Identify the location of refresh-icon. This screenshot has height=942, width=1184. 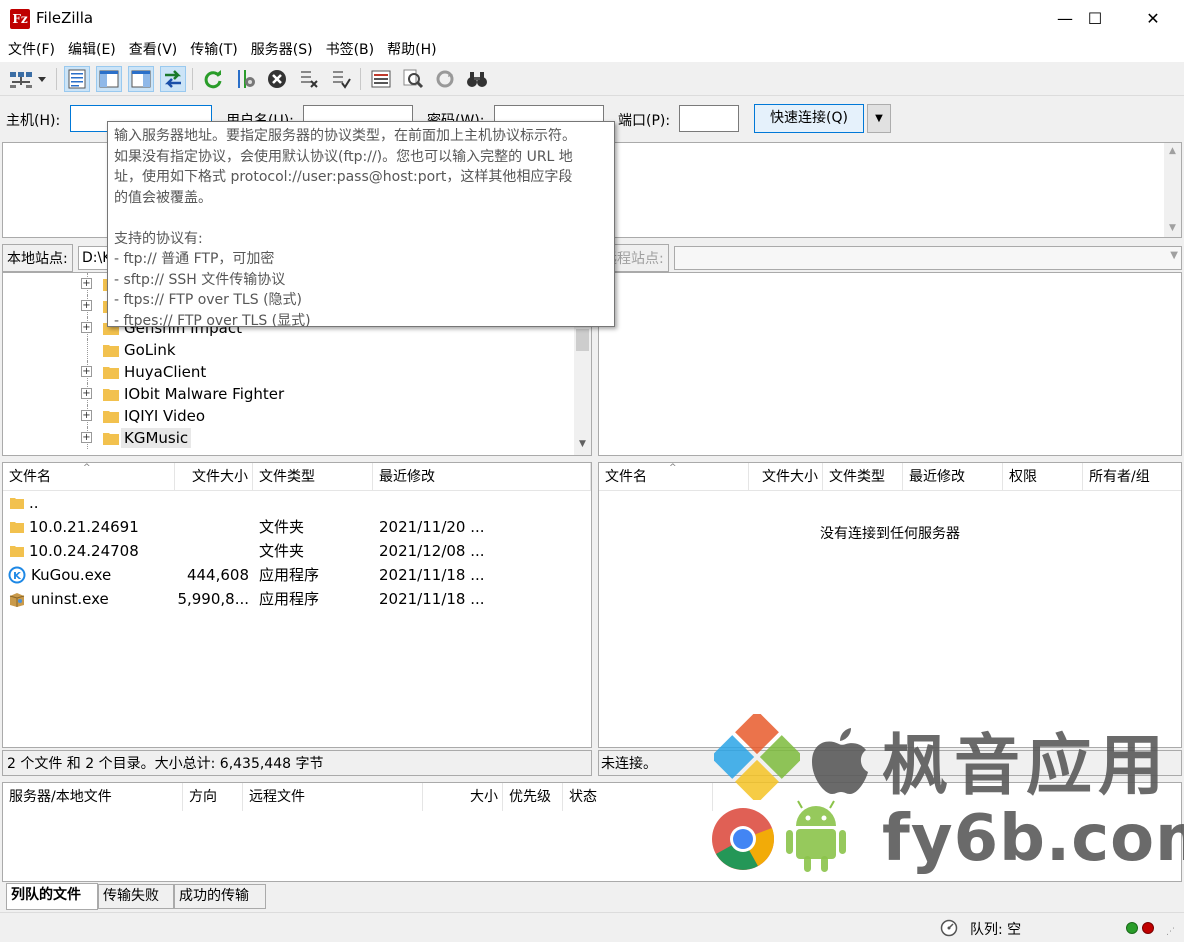
(213, 79).